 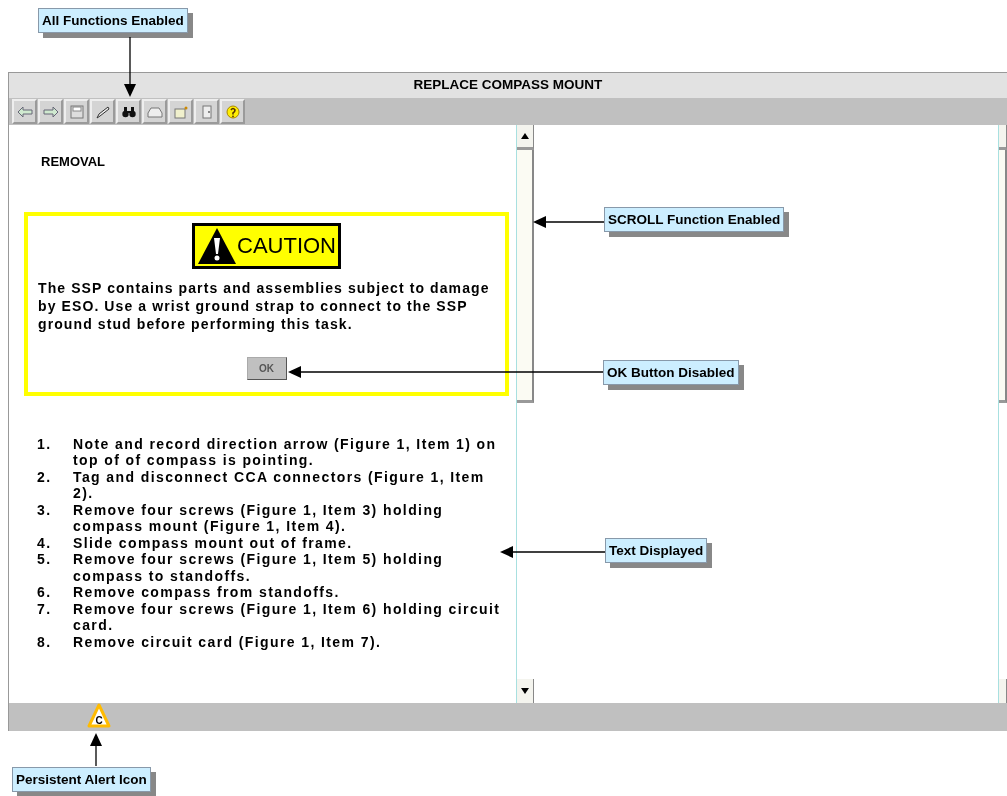 What do you see at coordinates (266, 245) in the screenshot?
I see `caution-label: CAUTION` at bounding box center [266, 245].